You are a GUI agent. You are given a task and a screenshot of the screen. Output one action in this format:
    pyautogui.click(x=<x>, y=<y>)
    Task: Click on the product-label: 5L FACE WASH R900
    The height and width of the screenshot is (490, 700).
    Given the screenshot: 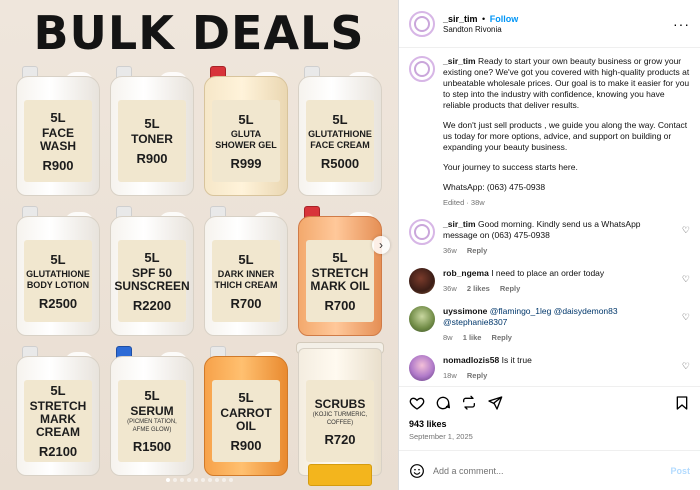 What is the action you would take?
    pyautogui.click(x=58, y=141)
    